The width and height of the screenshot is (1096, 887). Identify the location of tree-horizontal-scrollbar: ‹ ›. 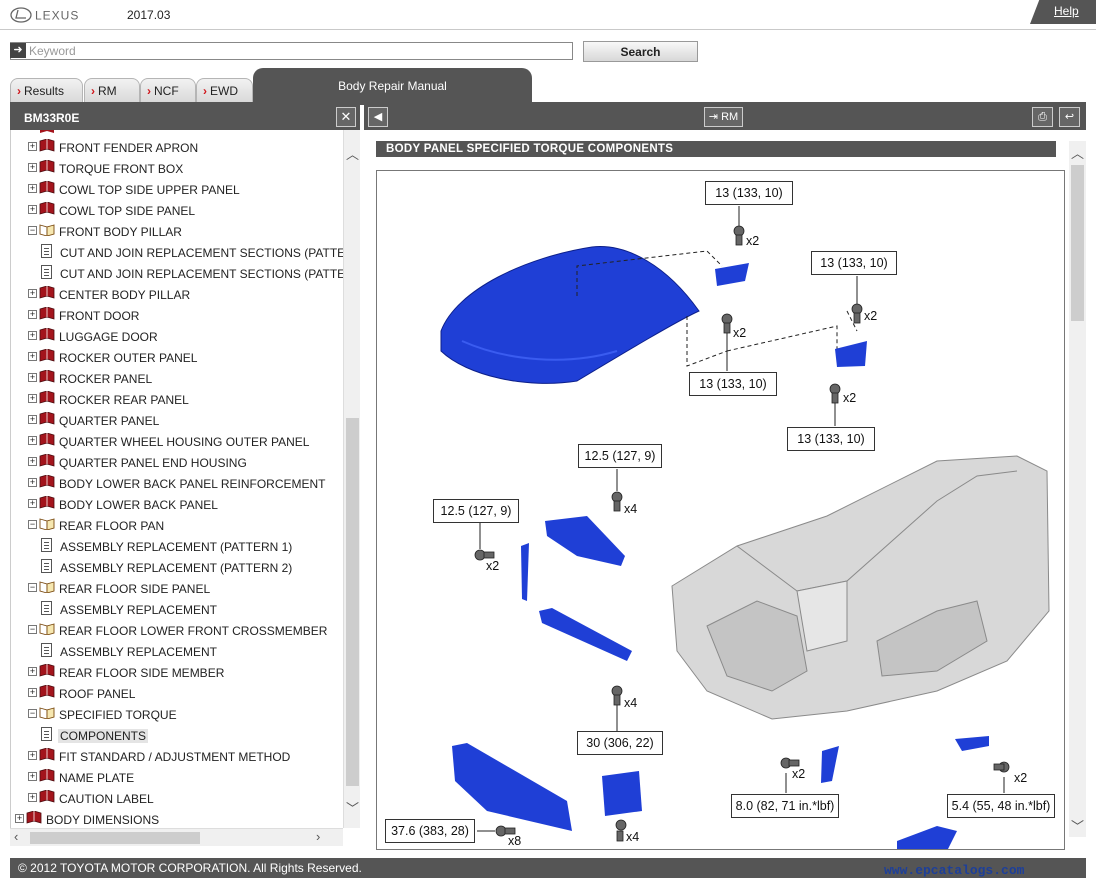
(176, 837).